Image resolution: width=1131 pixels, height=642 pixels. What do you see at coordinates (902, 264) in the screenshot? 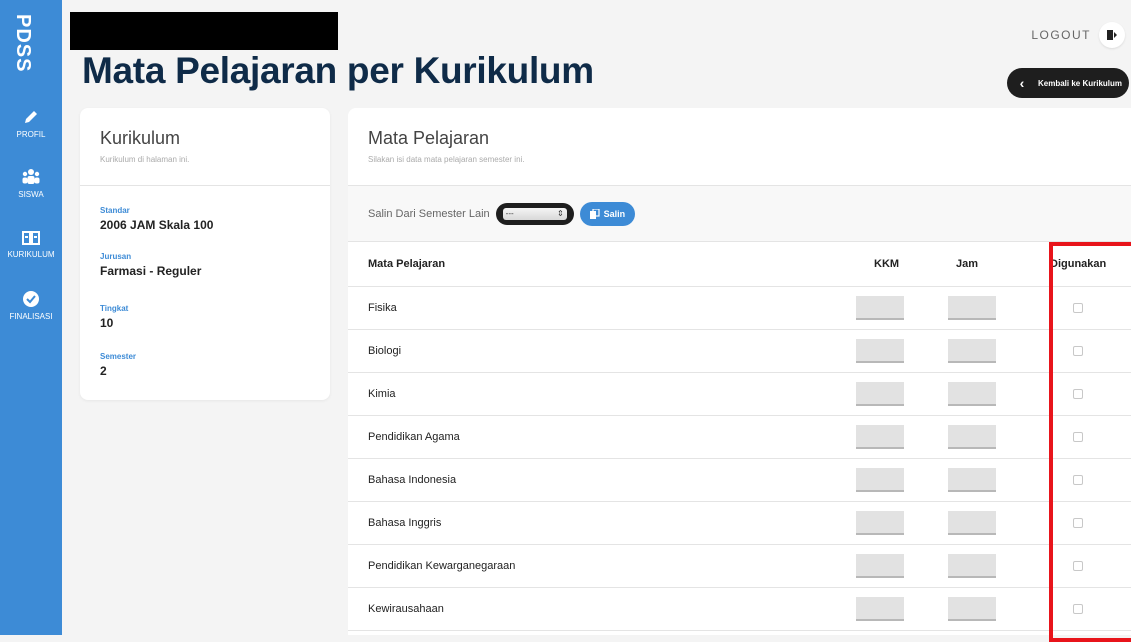
I see `col-header-kkm: KKM` at bounding box center [902, 264].